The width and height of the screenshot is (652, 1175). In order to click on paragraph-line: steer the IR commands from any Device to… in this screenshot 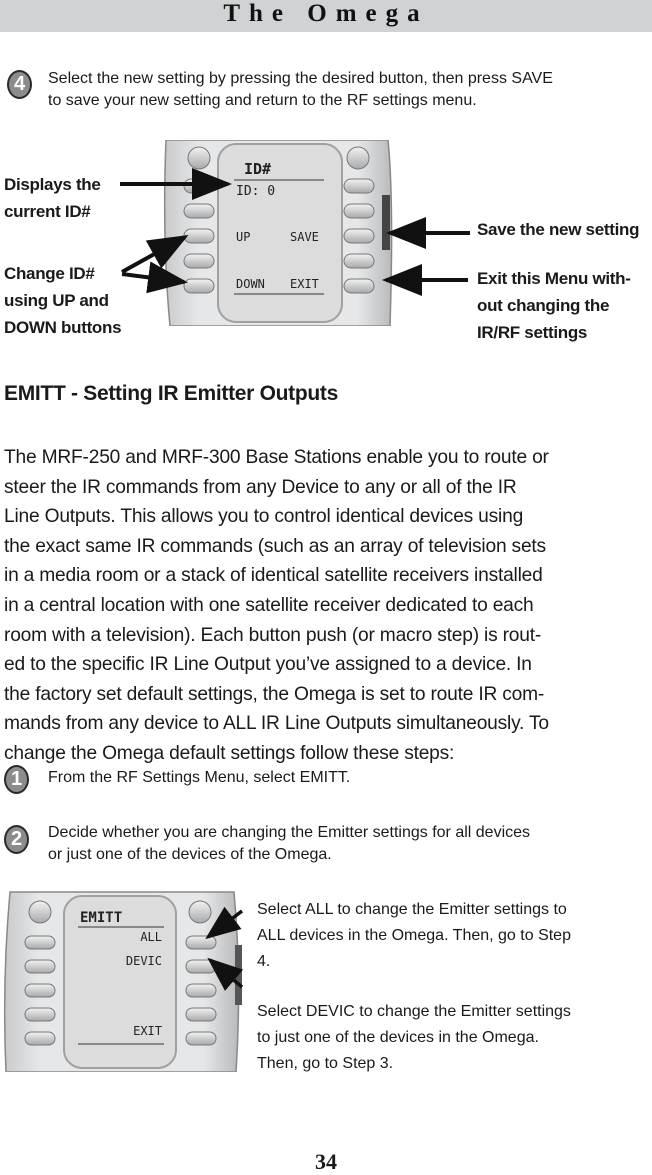, I will do `click(260, 487)`.